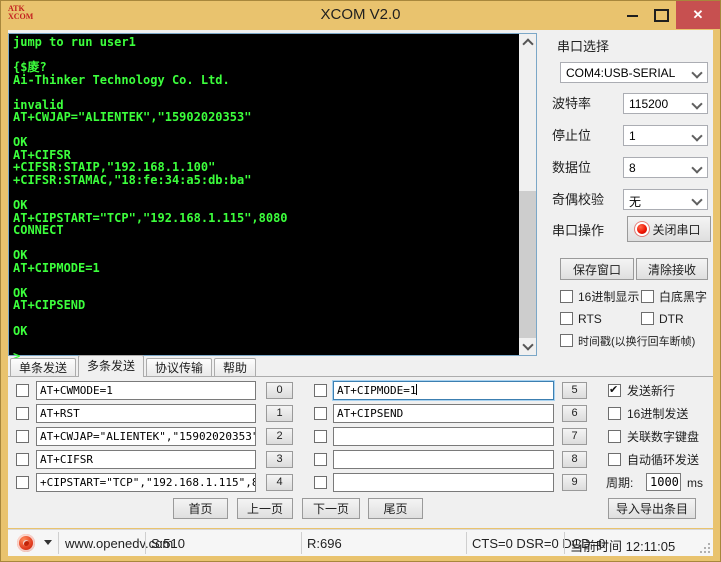 This screenshot has width=721, height=562. What do you see at coordinates (377, 390) in the screenshot?
I see `send-row-5-value: AT+CIPMODE=1` at bounding box center [377, 390].